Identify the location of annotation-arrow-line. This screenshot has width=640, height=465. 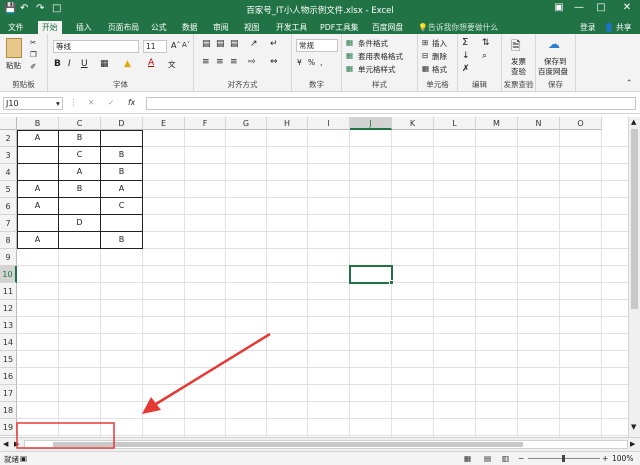
(213, 369).